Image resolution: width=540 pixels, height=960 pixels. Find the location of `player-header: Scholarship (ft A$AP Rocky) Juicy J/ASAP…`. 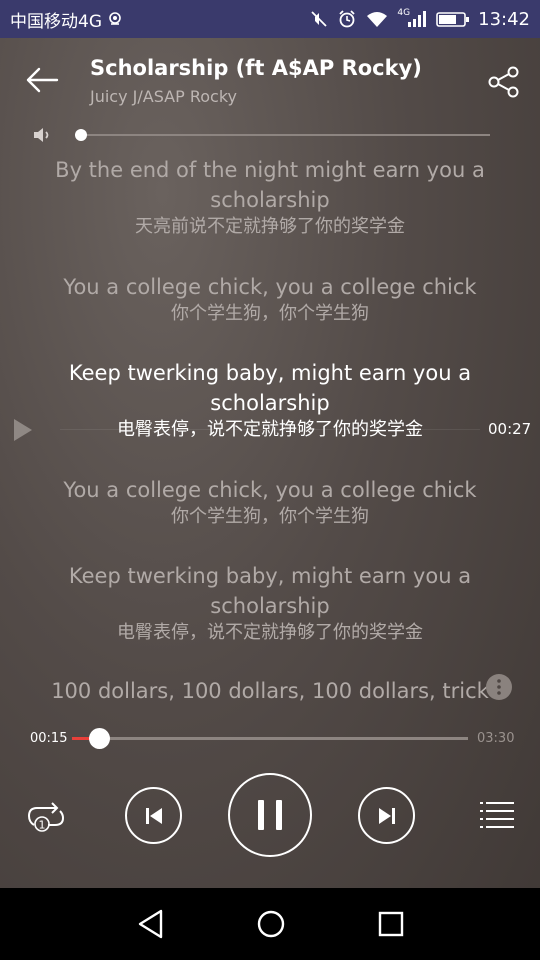

player-header: Scholarship (ft A$AP Rocky) Juicy J/ASAP… is located at coordinates (270, 78).